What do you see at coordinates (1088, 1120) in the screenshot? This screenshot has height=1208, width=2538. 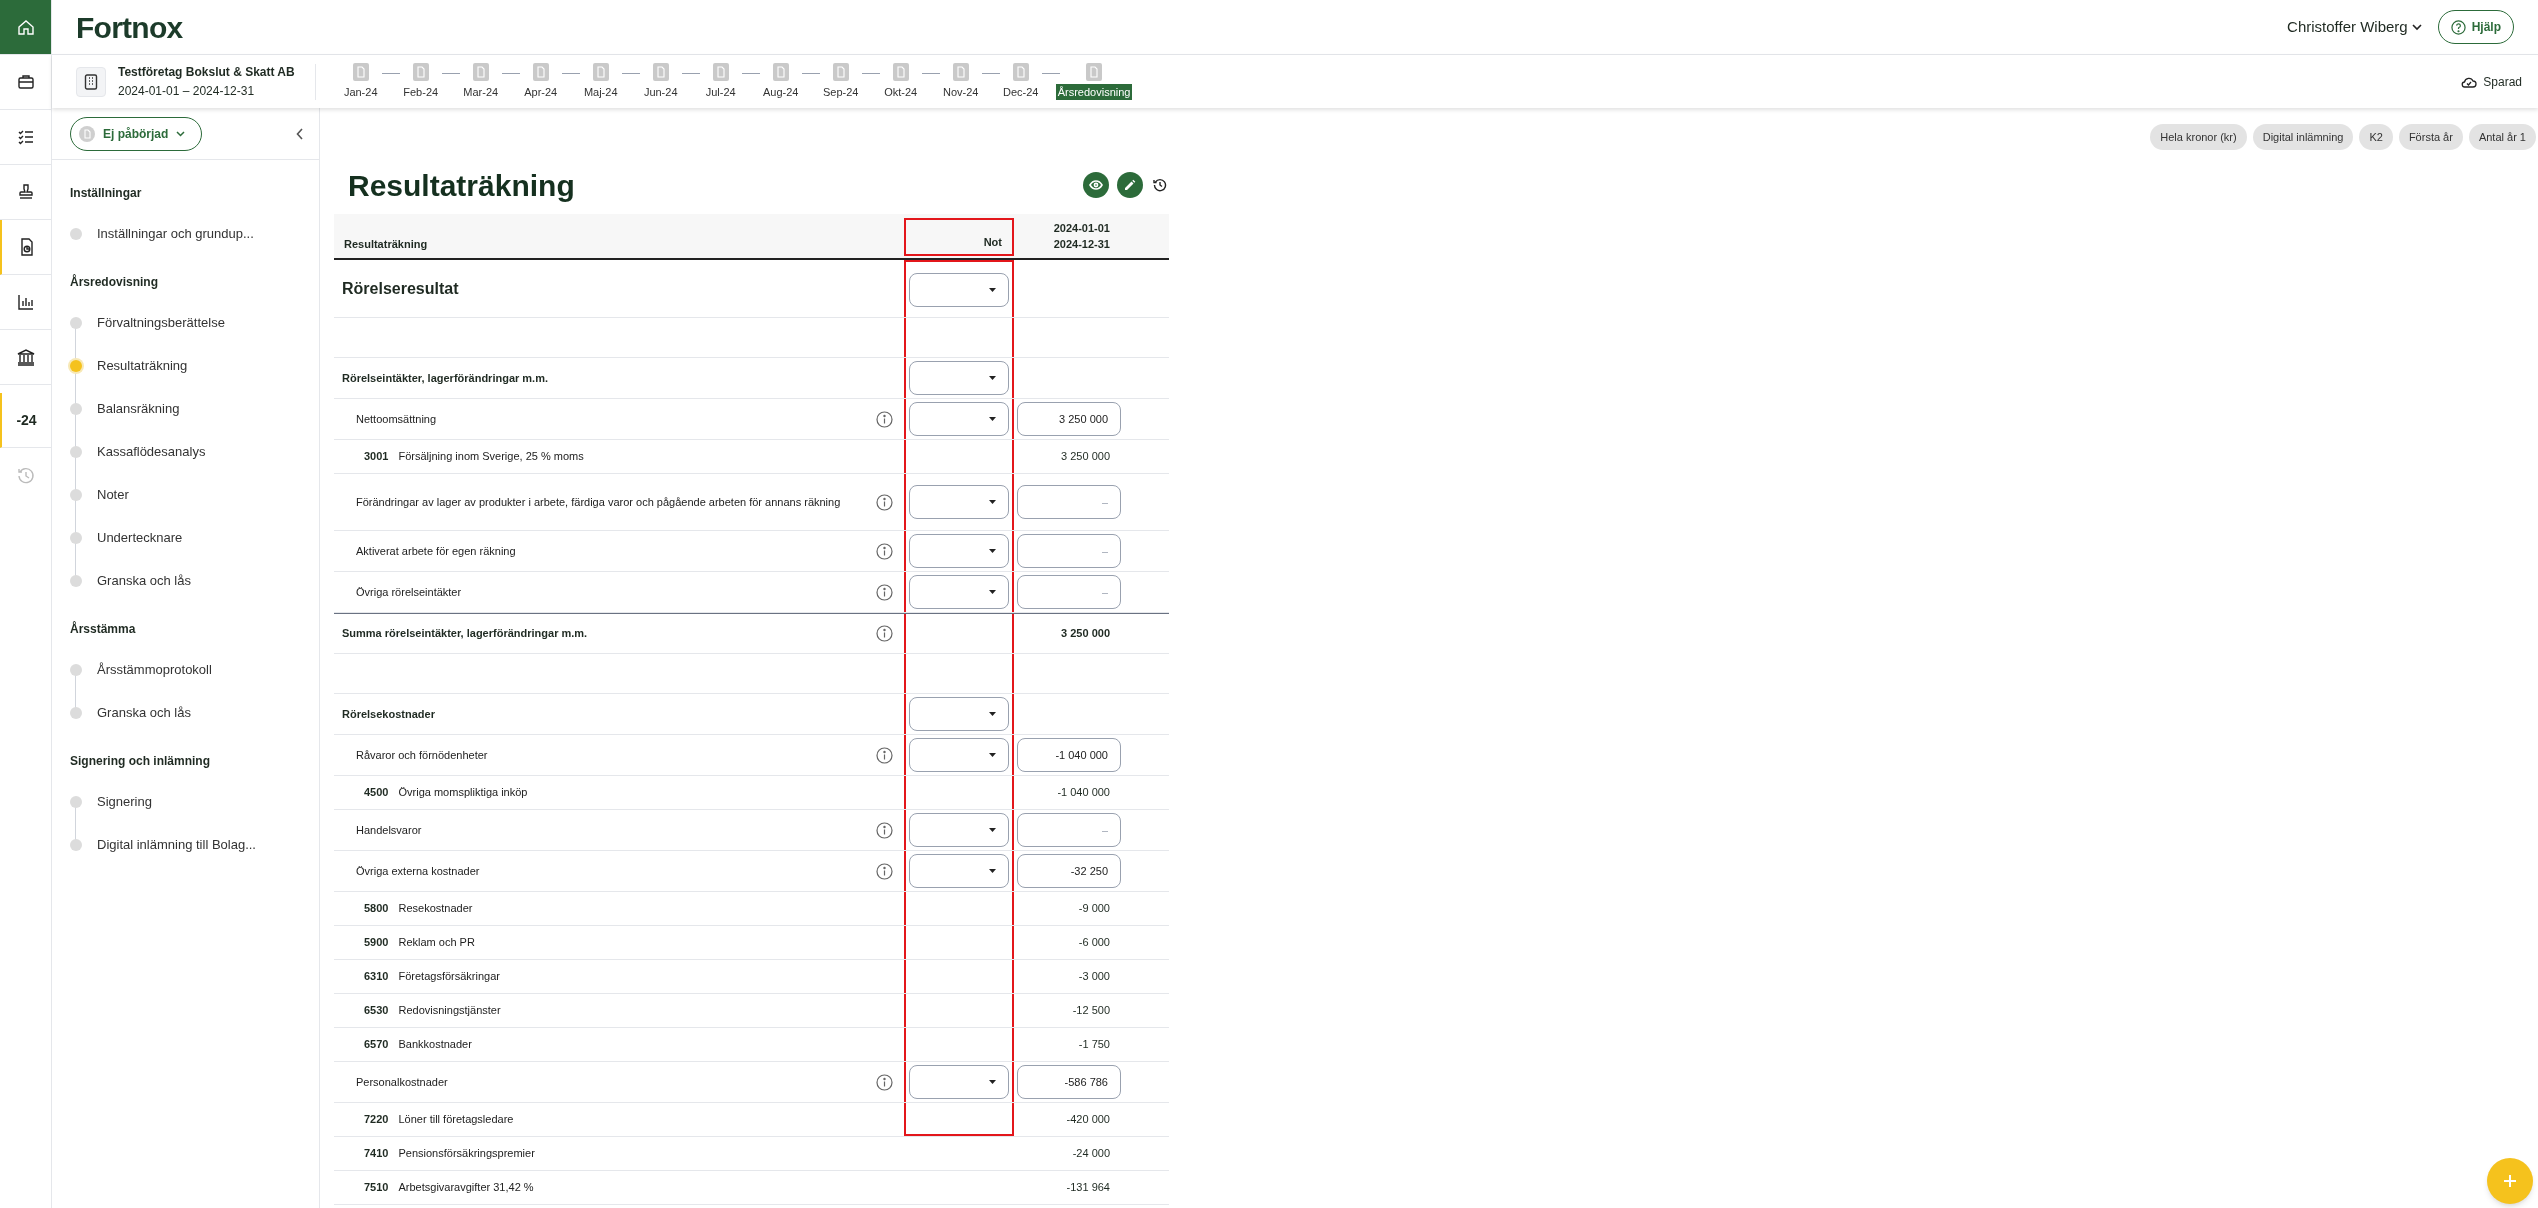 I see `amount: -420 000` at bounding box center [1088, 1120].